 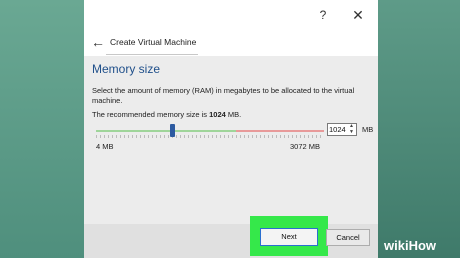 What do you see at coordinates (323, 15) in the screenshot?
I see `help-icon: ?` at bounding box center [323, 15].